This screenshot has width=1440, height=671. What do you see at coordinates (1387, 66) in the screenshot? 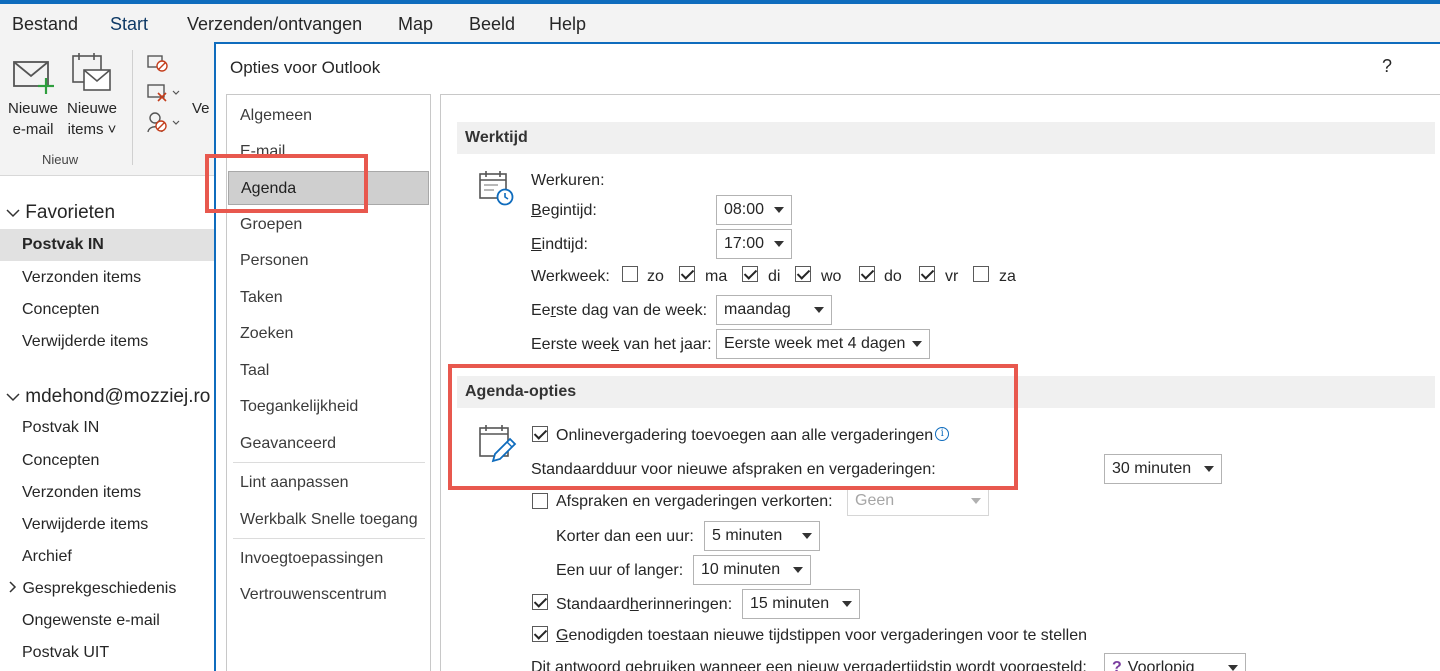
I see `dialog-help-button: ?` at bounding box center [1387, 66].